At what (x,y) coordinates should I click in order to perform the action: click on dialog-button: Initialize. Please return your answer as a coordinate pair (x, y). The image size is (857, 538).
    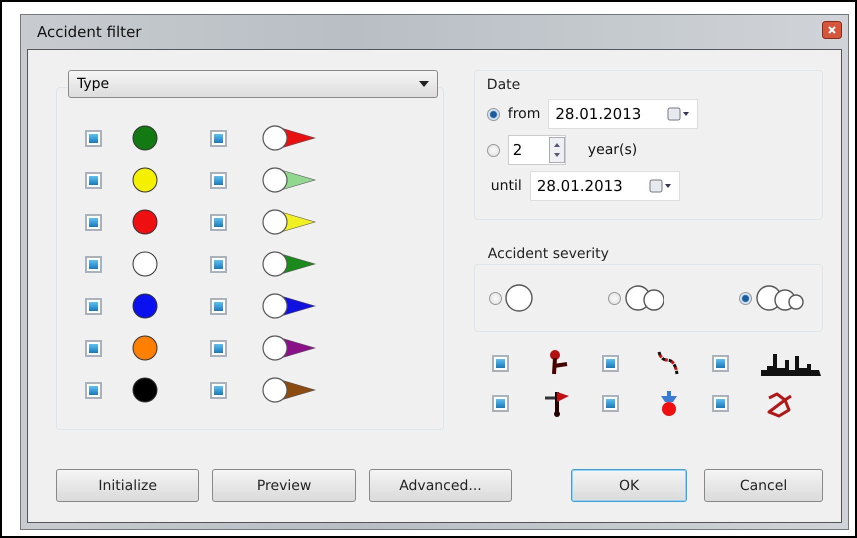
    Looking at the image, I should click on (128, 485).